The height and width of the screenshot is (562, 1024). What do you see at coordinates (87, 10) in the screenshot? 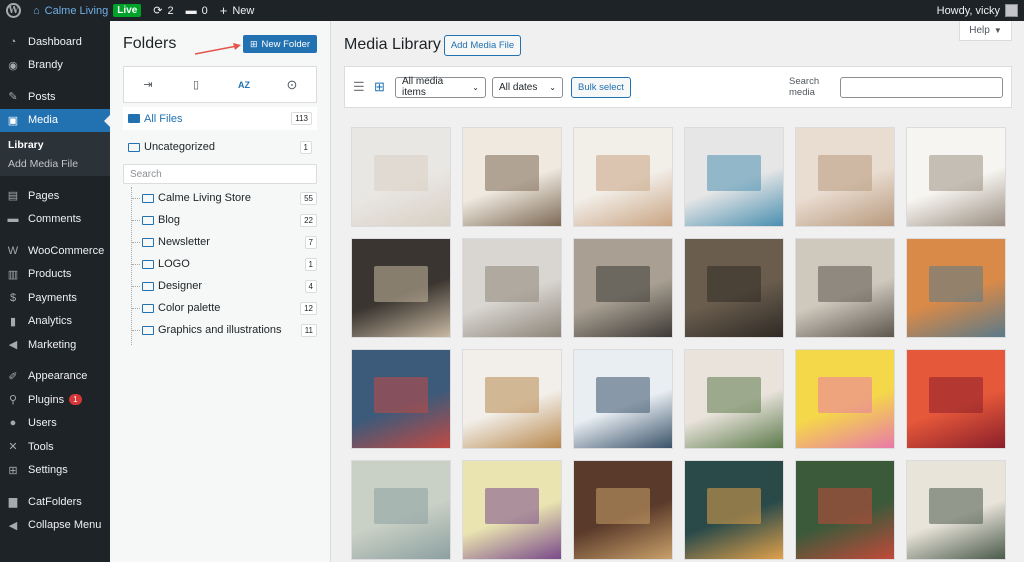
I see `site-name-link: ⌂ Calme Living Live` at bounding box center [87, 10].